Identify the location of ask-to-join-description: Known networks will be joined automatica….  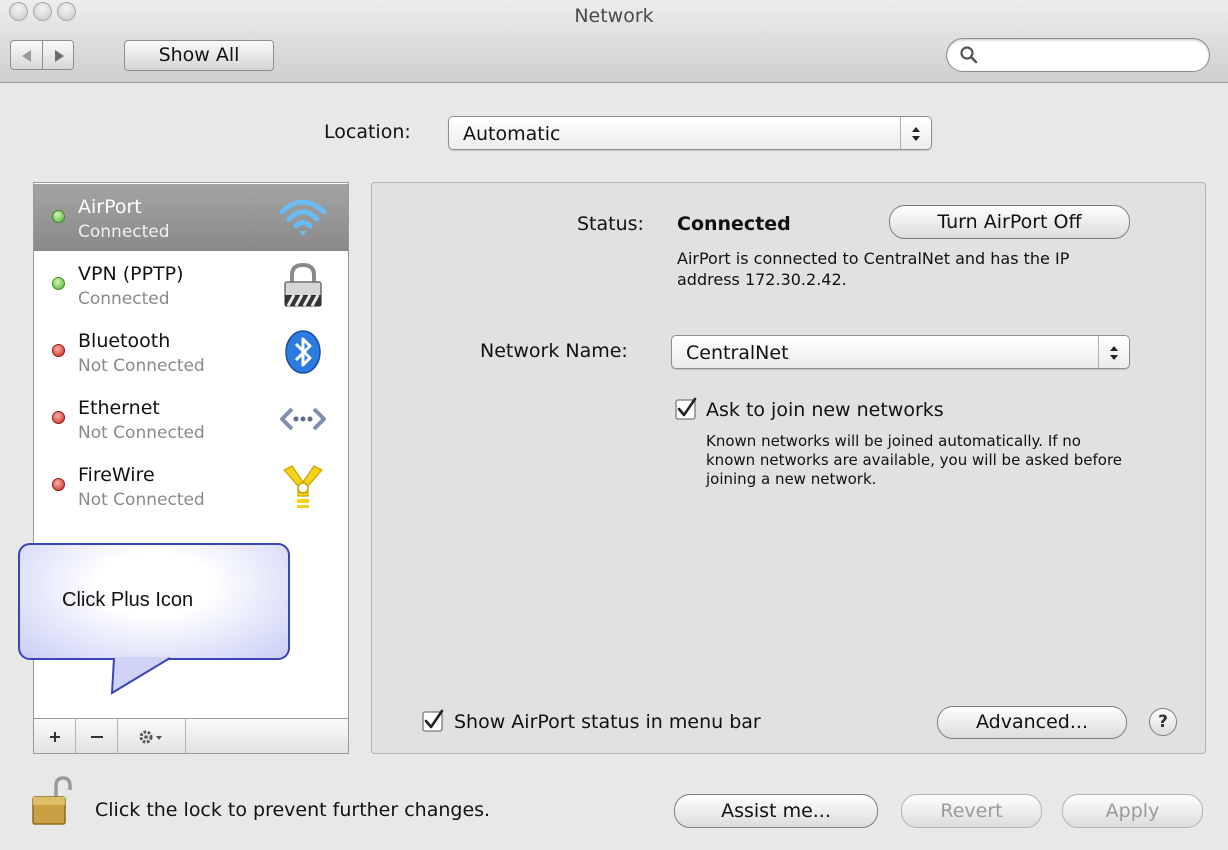
(914, 460).